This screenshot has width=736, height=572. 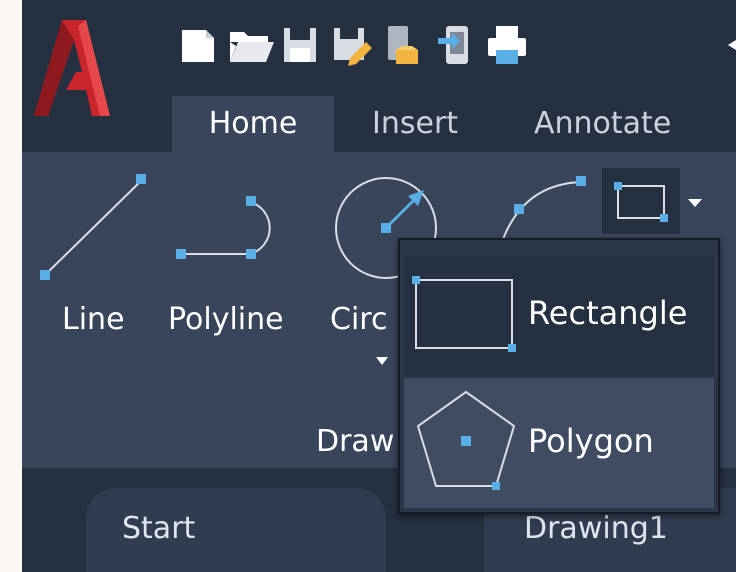 I want to click on rectangle-button, so click(x=641, y=201).